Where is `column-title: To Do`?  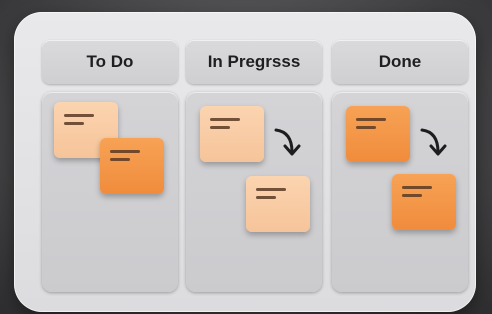
column-title: To Do is located at coordinates (110, 61).